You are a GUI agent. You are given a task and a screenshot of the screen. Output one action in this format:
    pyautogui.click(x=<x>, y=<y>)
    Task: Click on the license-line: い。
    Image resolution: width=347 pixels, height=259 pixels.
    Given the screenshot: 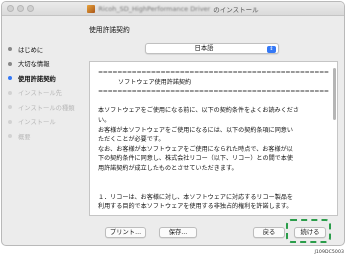 What is the action you would take?
    pyautogui.click(x=104, y=120)
    